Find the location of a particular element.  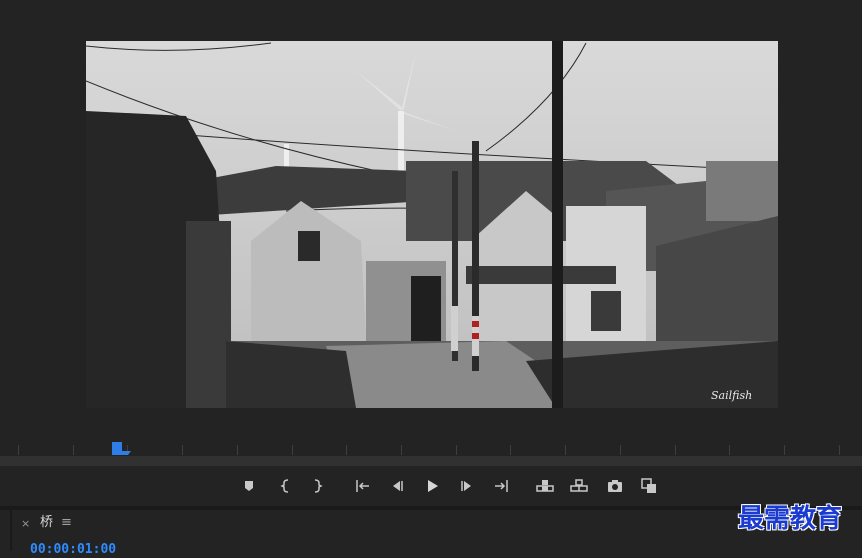

go-to-in-button is located at coordinates (363, 486).